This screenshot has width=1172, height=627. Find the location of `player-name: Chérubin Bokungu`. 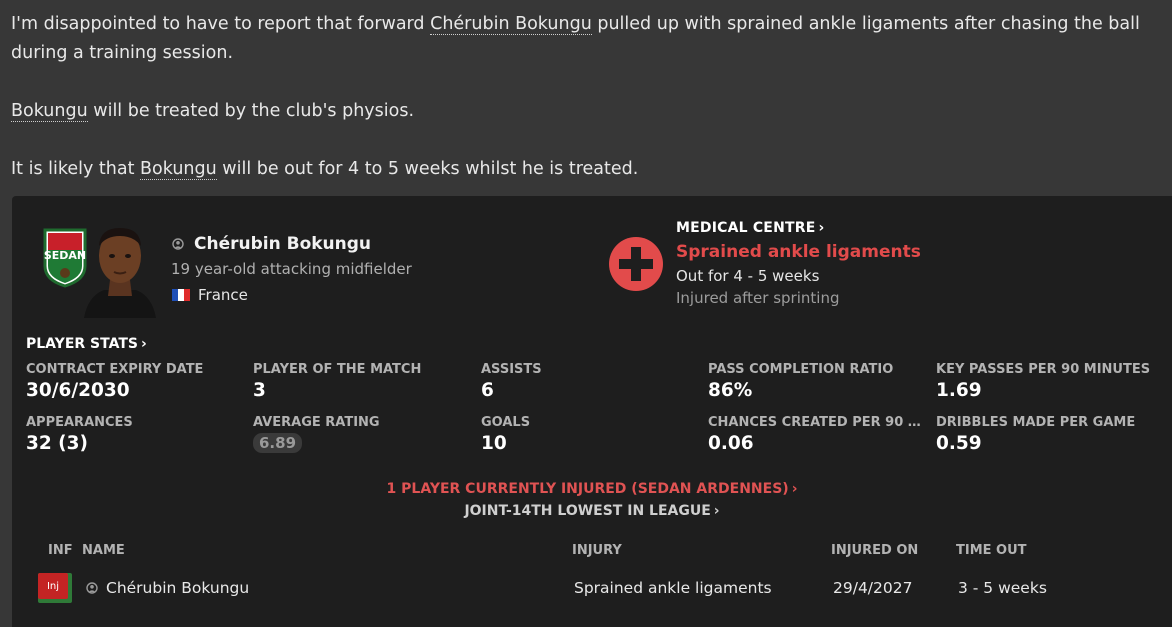

player-name: Chérubin Bokungu is located at coordinates (271, 244).